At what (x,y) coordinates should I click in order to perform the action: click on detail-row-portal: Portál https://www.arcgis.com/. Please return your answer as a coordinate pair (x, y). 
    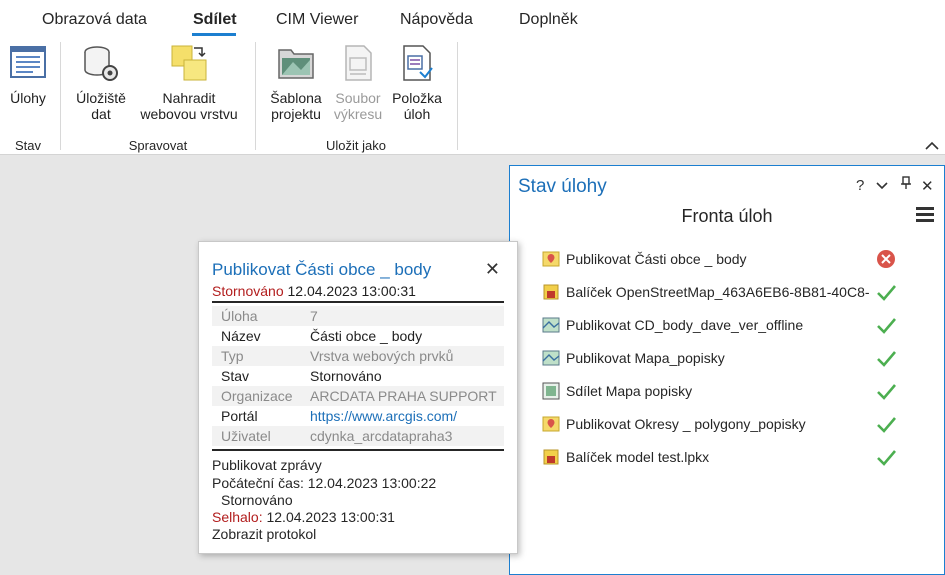
    Looking at the image, I should click on (358, 416).